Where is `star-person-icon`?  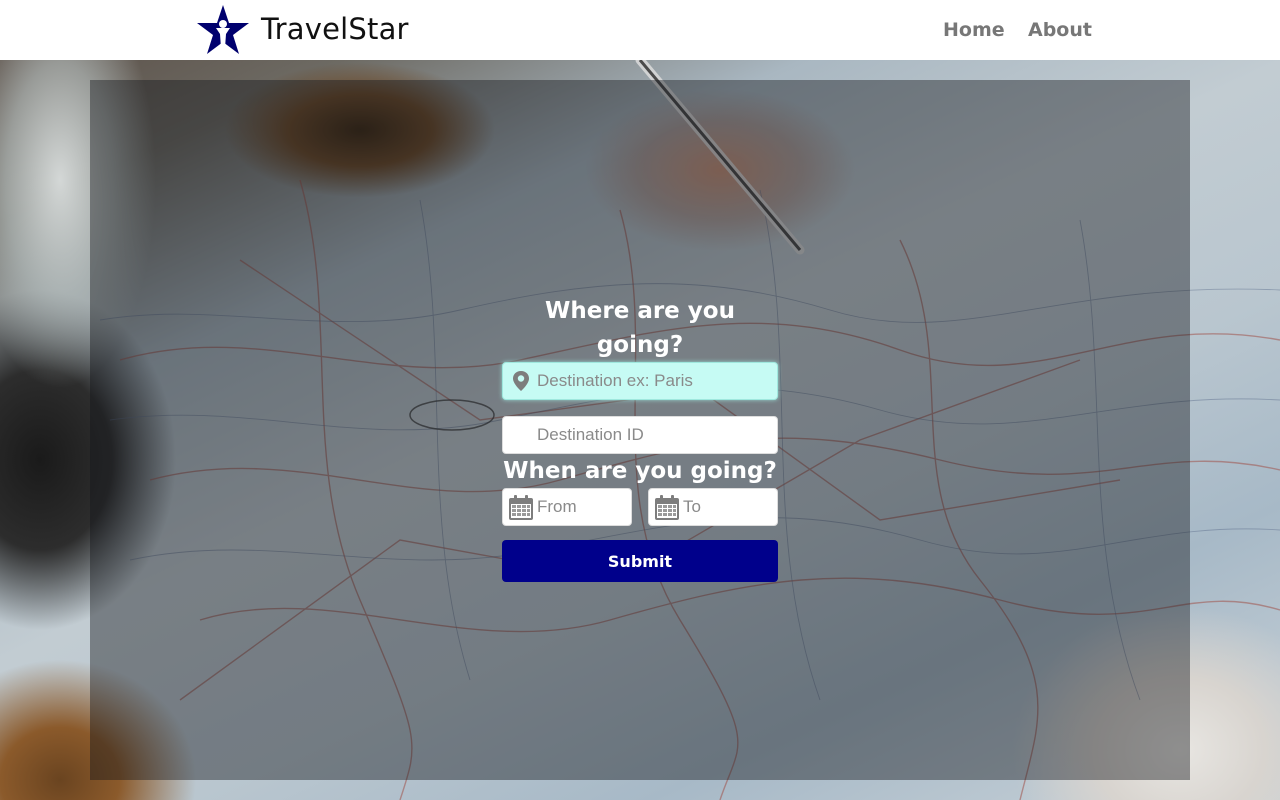 star-person-icon is located at coordinates (223, 30).